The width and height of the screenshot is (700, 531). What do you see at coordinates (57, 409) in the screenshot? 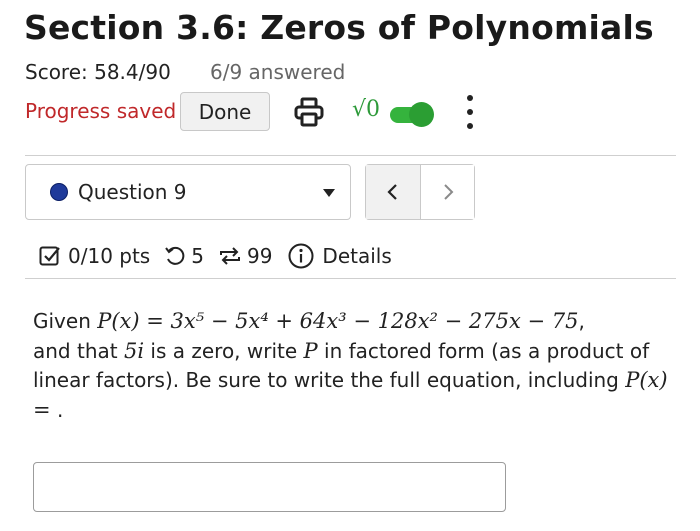
I see `question-punct: .` at bounding box center [57, 409].